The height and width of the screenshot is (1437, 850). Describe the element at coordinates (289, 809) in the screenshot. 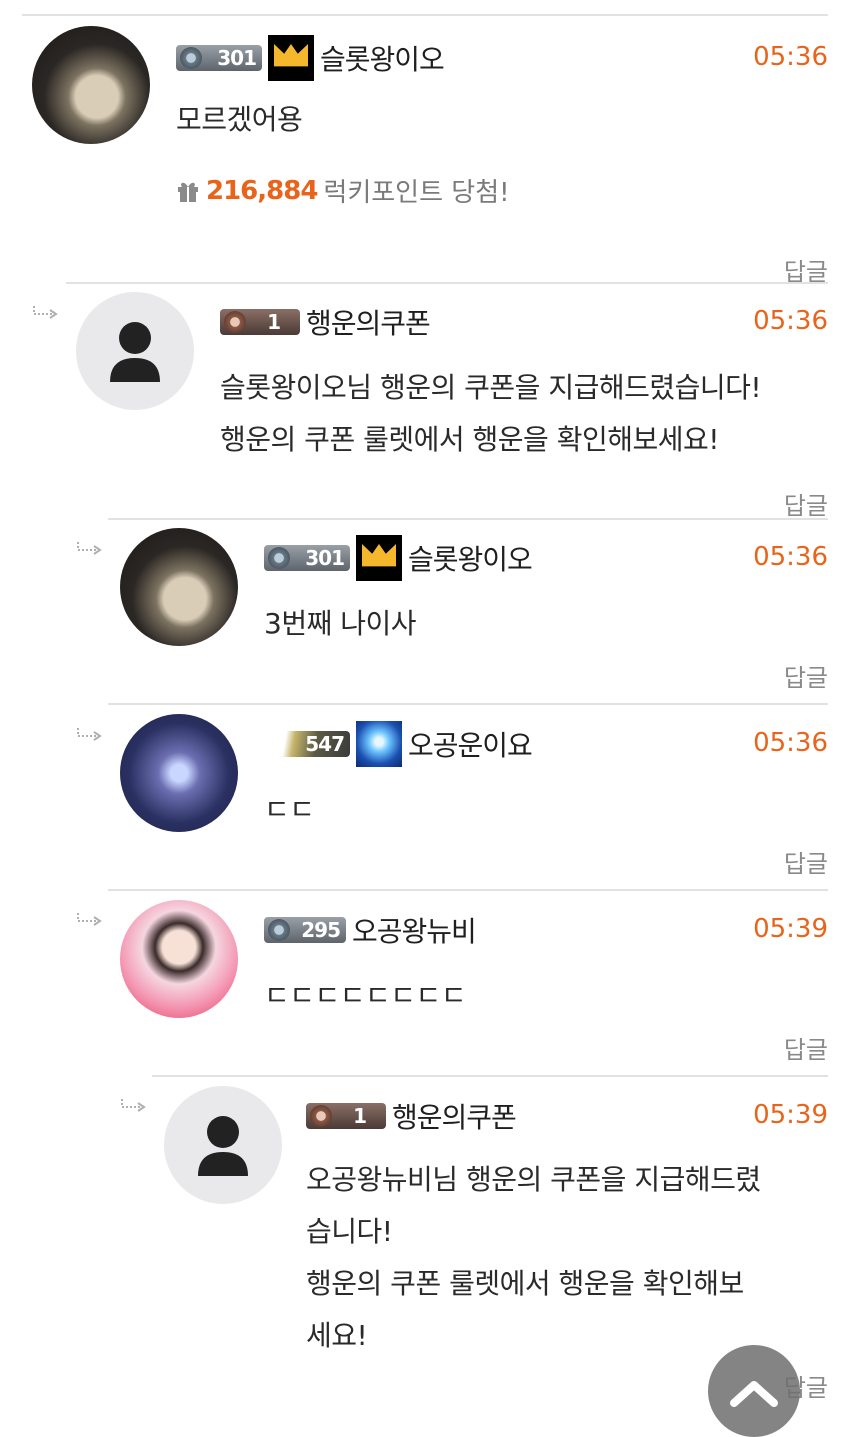

I see `comment-text: ㄷㄷ` at that location.